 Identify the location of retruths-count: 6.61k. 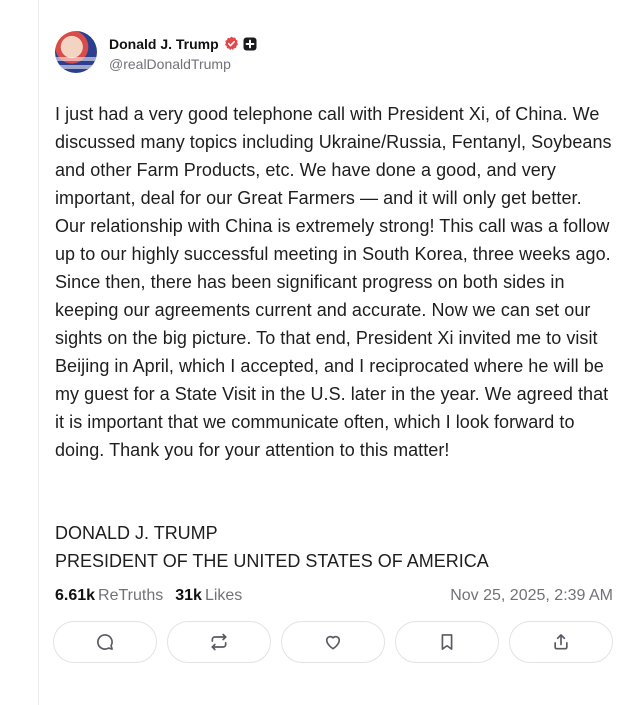
(75, 596).